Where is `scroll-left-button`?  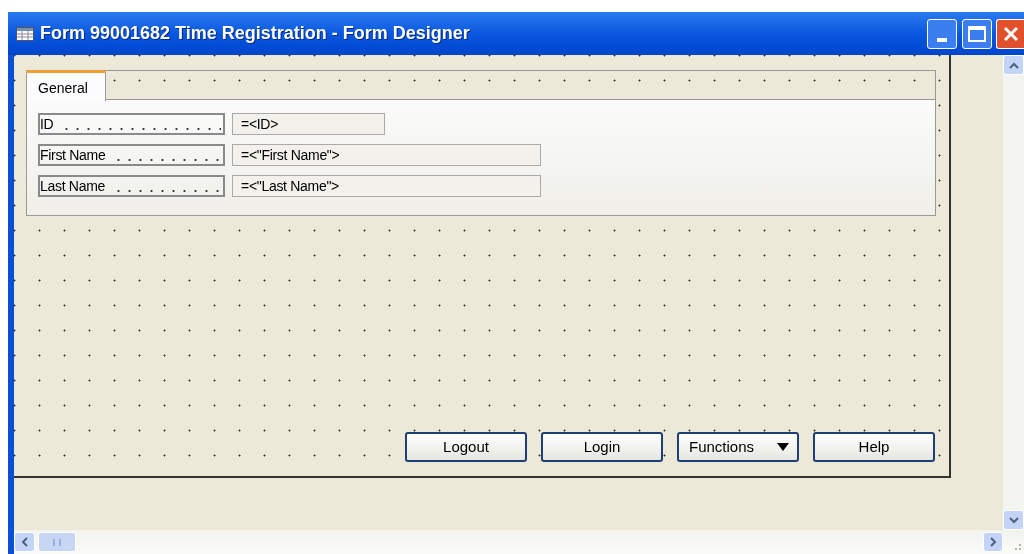
scroll-left-button is located at coordinates (24, 542).